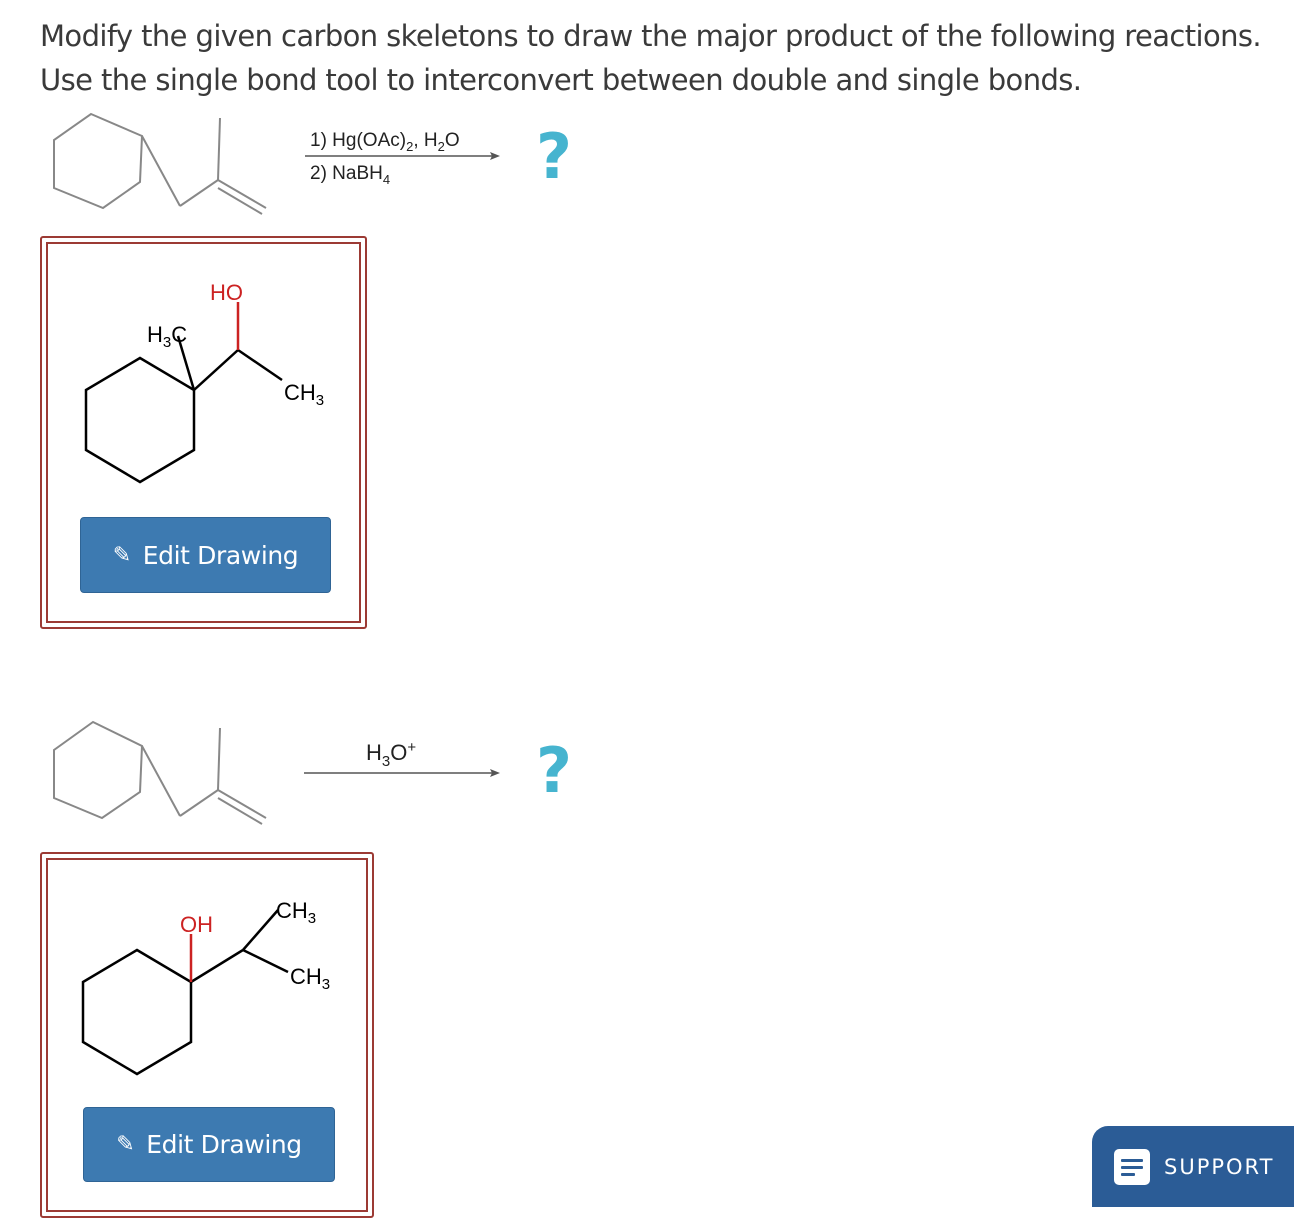 Image resolution: width=1294 pixels, height=1222 pixels. I want to click on chat-icon, so click(1132, 1166).